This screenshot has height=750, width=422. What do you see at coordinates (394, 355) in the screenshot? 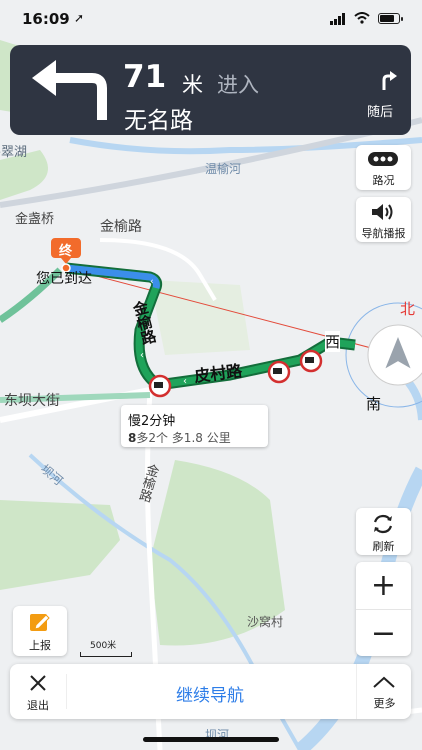
I see `current-location-icon` at bounding box center [394, 355].